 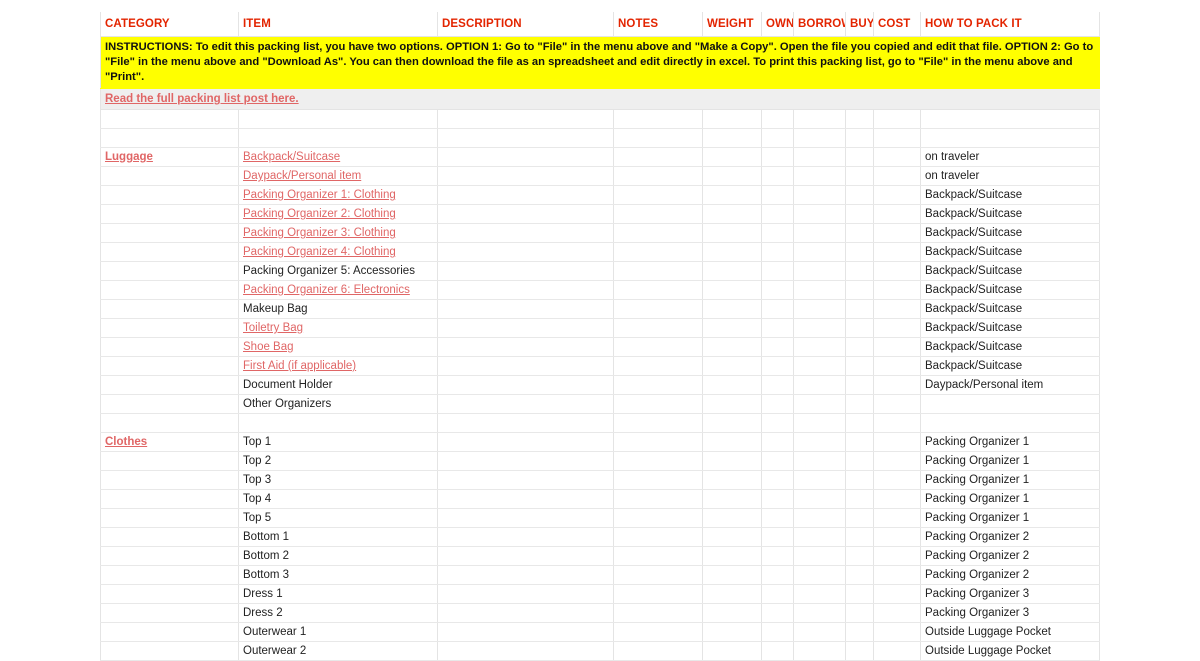 I want to click on item-link: First Aid (if applicable), so click(x=299, y=366).